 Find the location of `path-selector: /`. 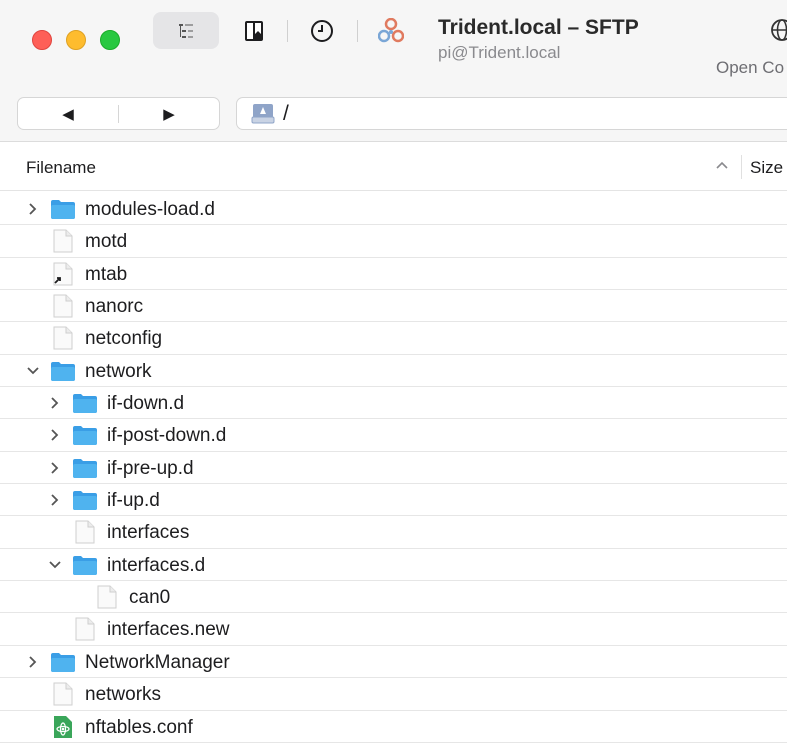

path-selector: / is located at coordinates (511, 113).